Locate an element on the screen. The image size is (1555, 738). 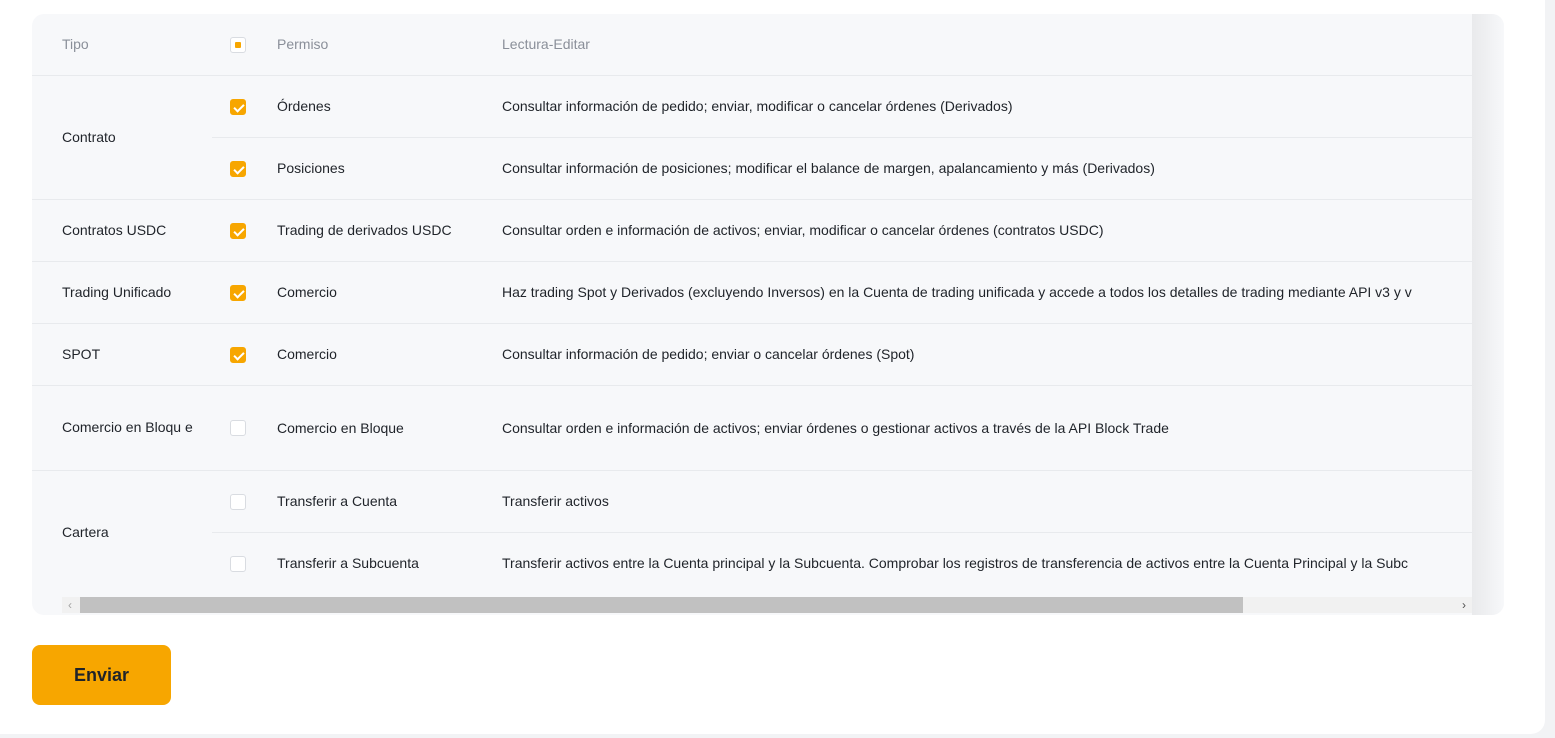
cell-type: SPOT is located at coordinates (122, 353).